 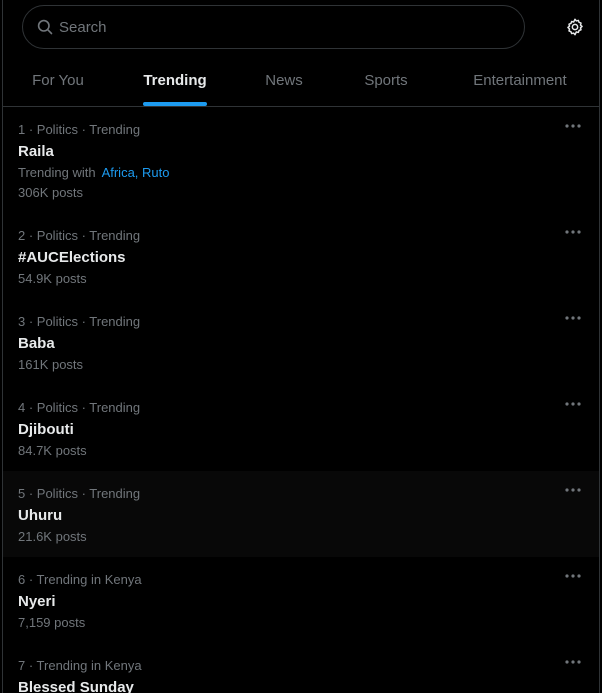 I want to click on search-icon, so click(x=45, y=27).